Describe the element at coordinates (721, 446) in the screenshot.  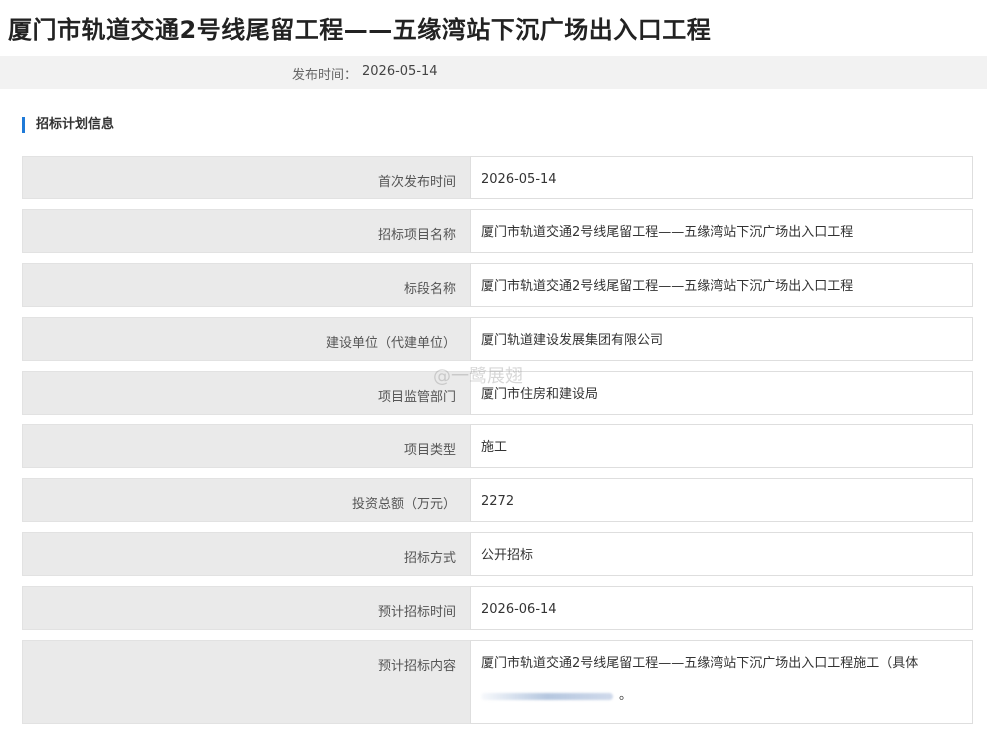
I see `row-value: 施工` at that location.